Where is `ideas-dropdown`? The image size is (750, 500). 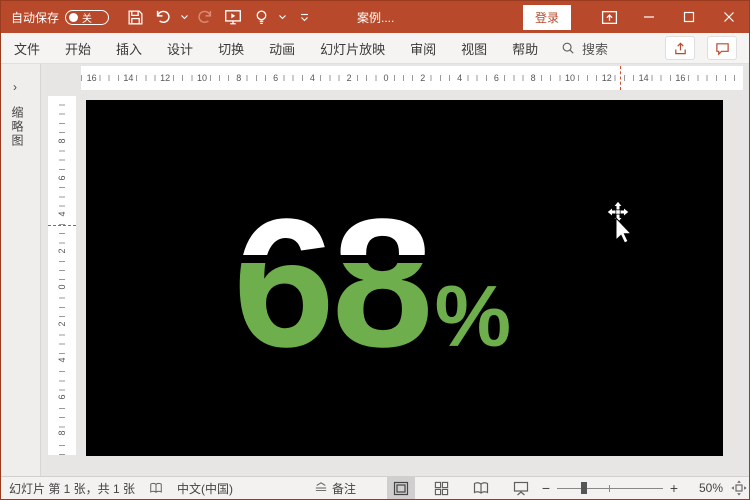
ideas-dropdown is located at coordinates (282, 17).